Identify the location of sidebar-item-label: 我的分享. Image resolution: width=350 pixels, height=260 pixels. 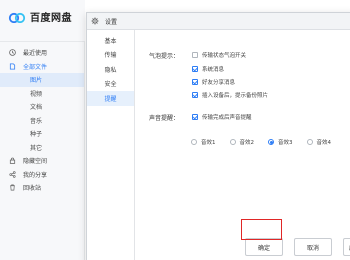
(35, 175).